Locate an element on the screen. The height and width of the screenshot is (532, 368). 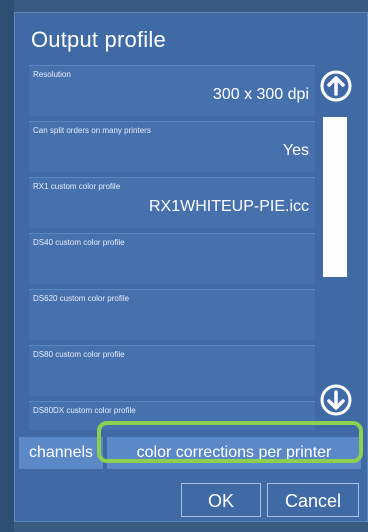
background-app-strip is located at coordinates (7, 266).